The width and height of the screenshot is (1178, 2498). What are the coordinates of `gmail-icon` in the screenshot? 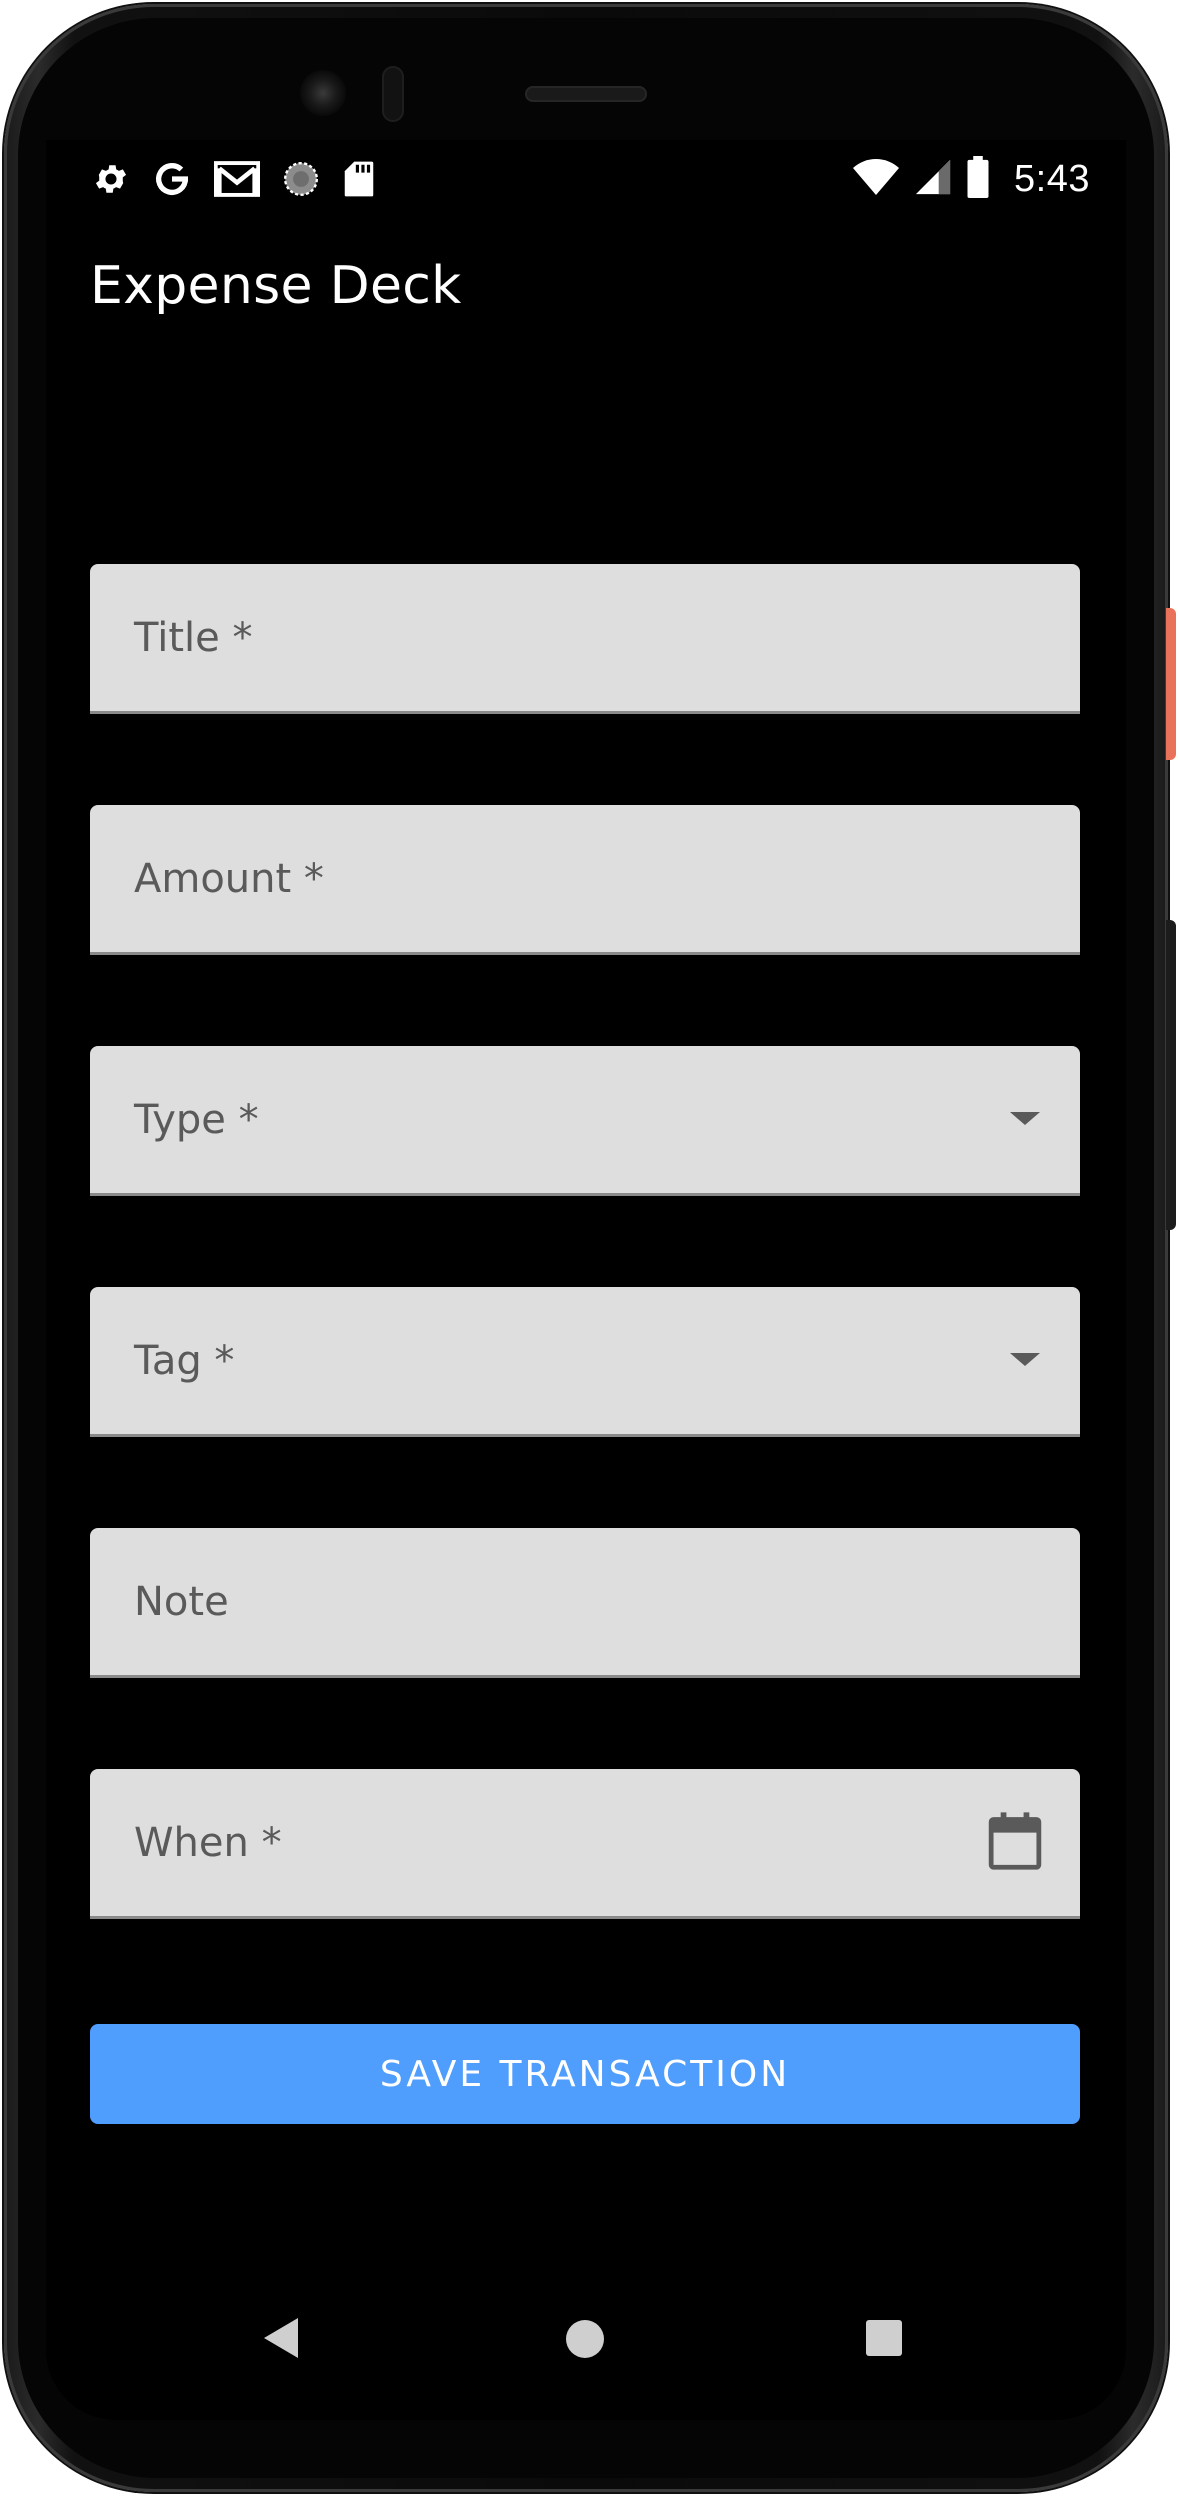 It's located at (237, 179).